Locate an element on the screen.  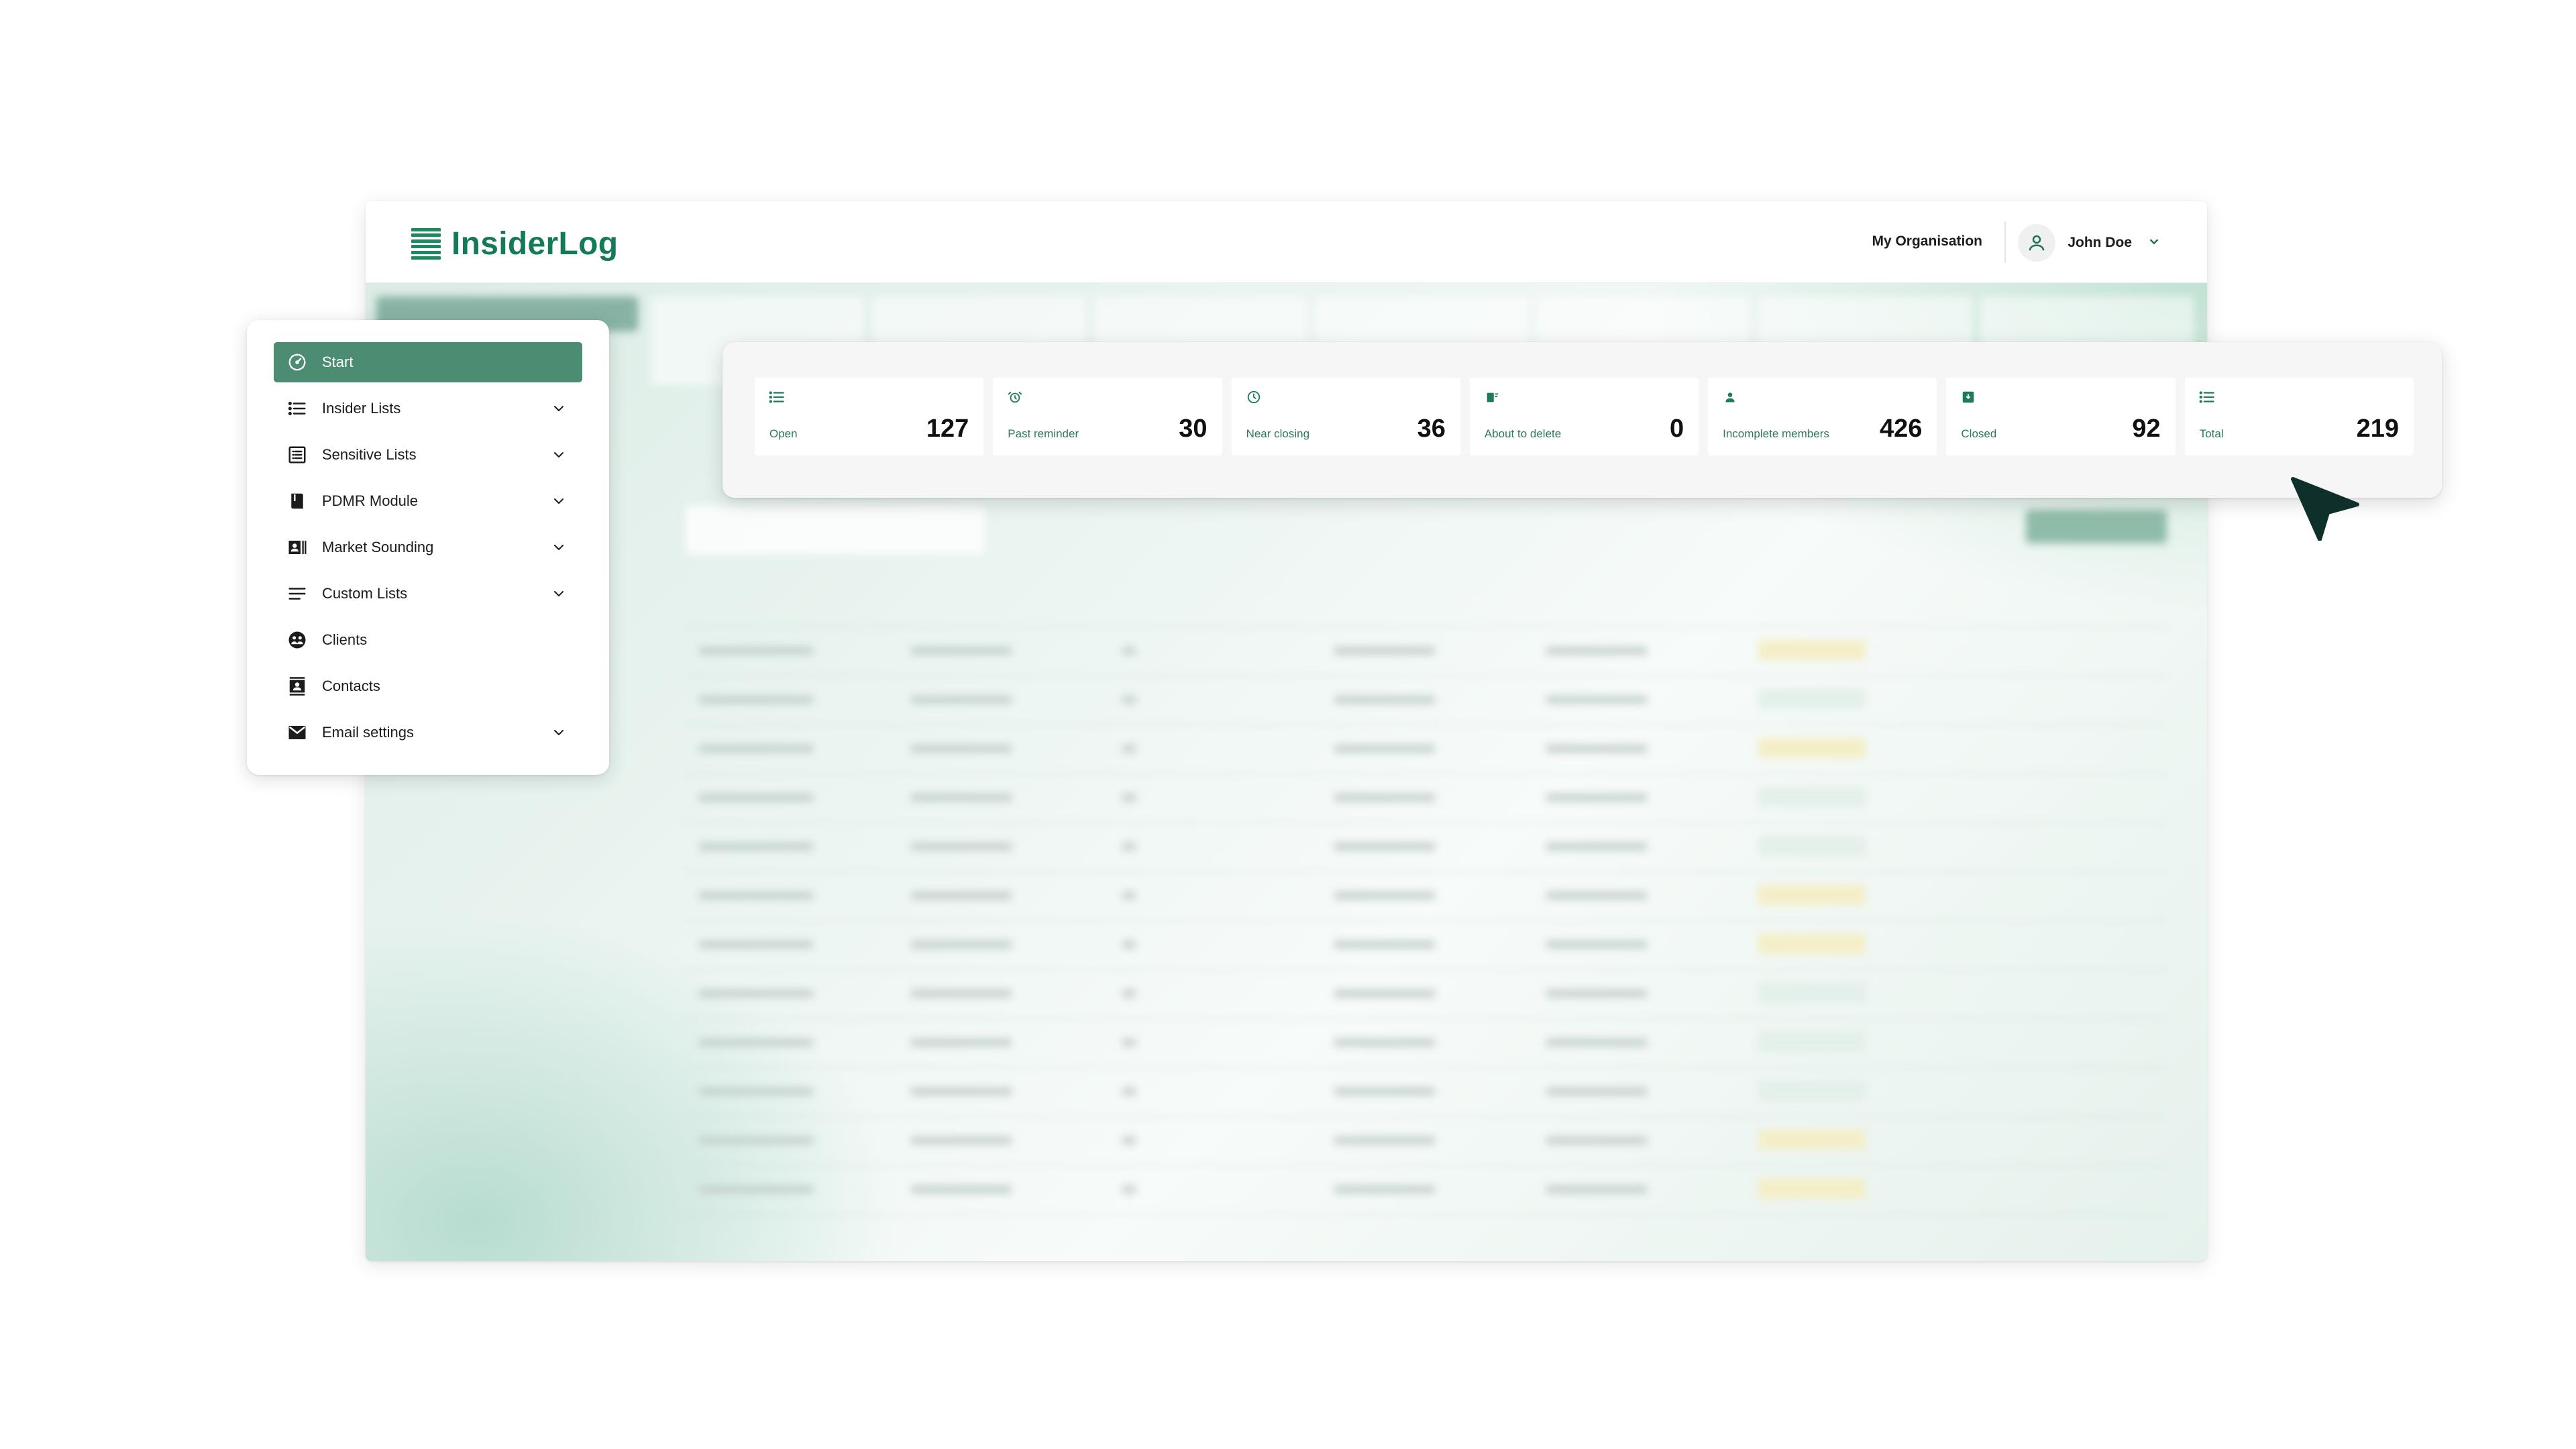
stat-label: About to delete is located at coordinates (1523, 433).